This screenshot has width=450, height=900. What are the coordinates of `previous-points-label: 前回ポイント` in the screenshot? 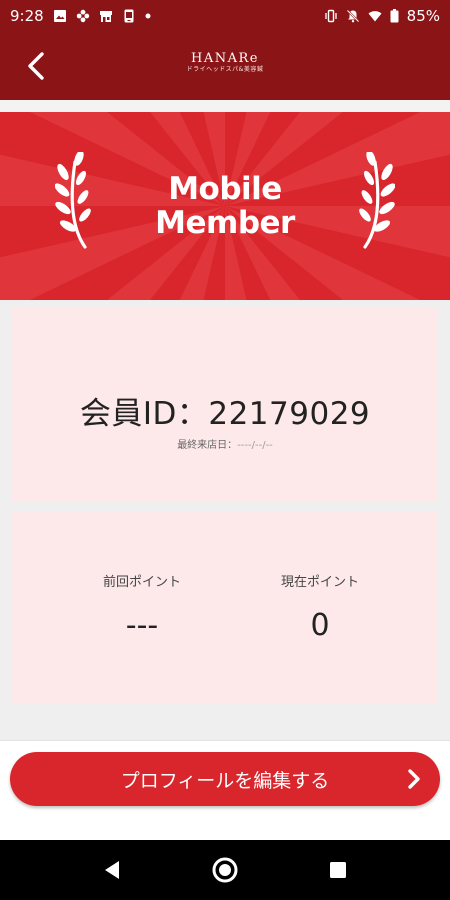 It's located at (141, 582).